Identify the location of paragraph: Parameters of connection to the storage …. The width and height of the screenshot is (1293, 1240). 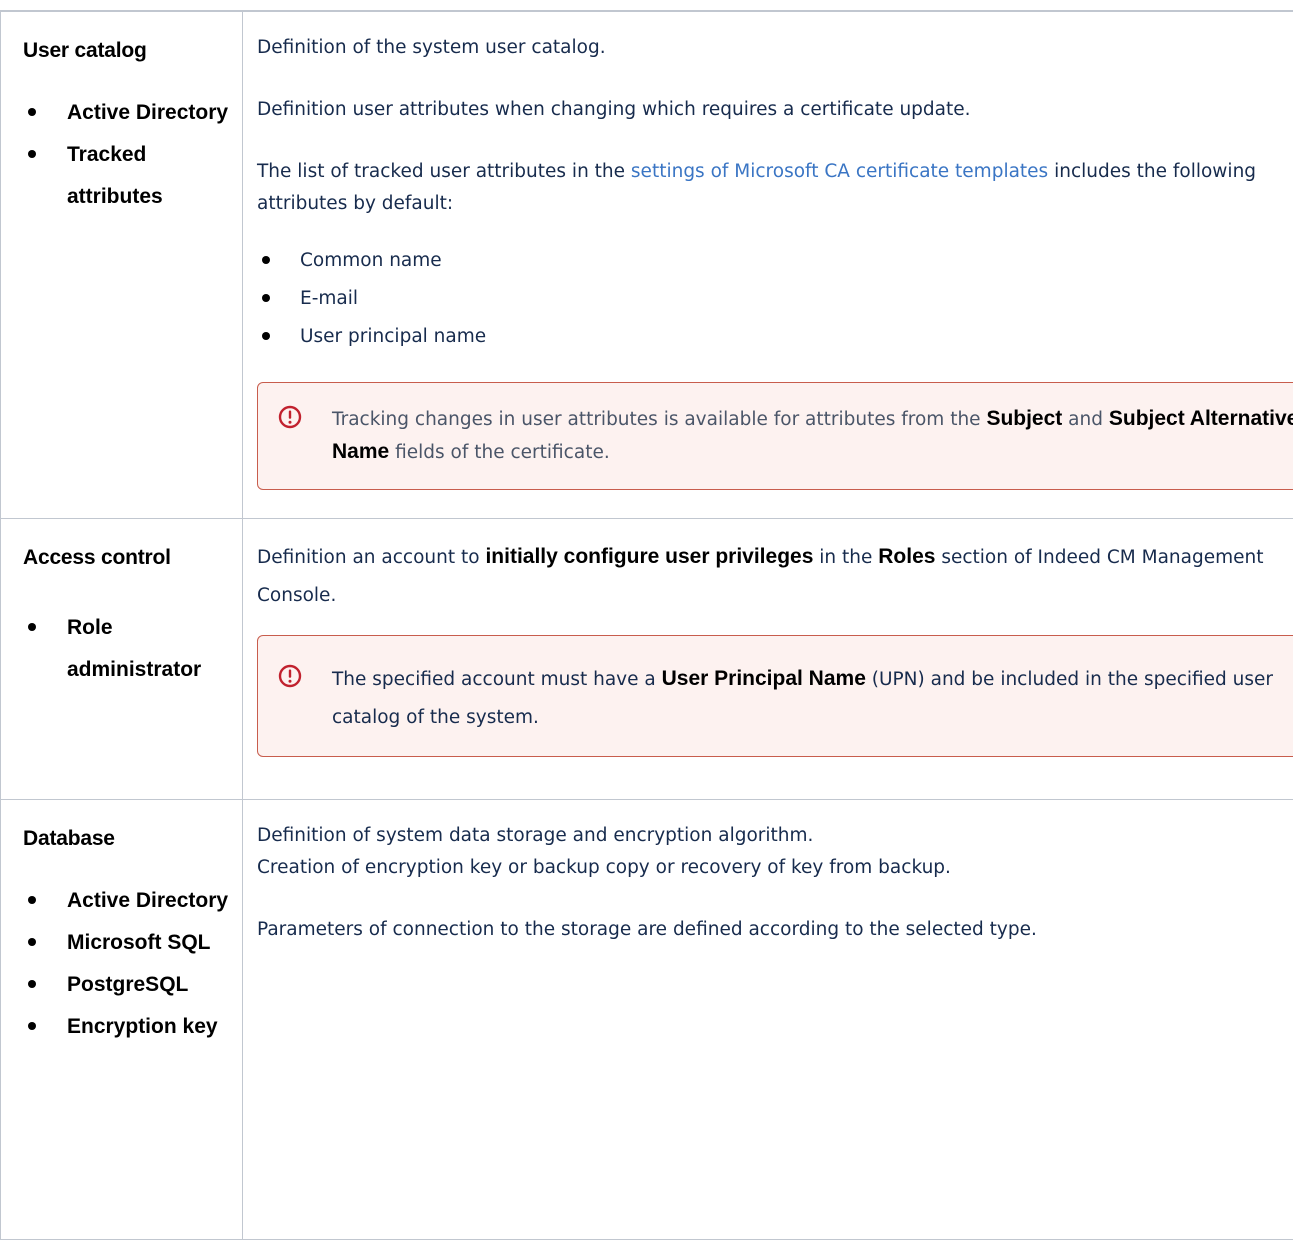
(775, 930).